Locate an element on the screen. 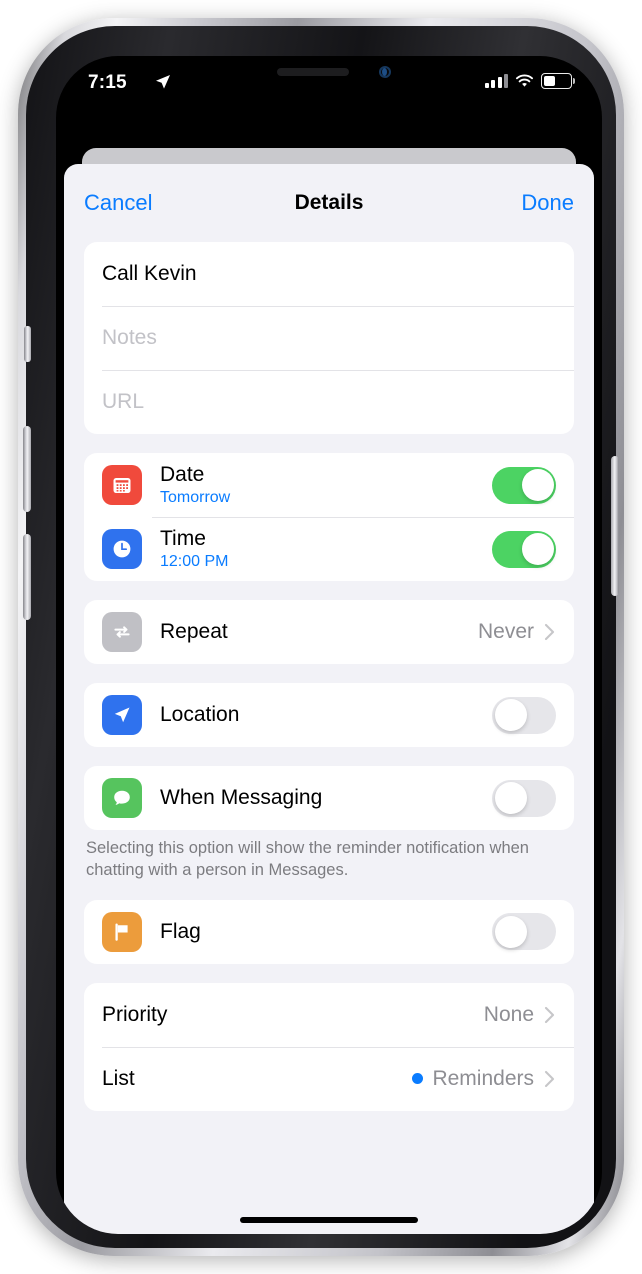  priority-row: Priority None is located at coordinates (329, 1015).